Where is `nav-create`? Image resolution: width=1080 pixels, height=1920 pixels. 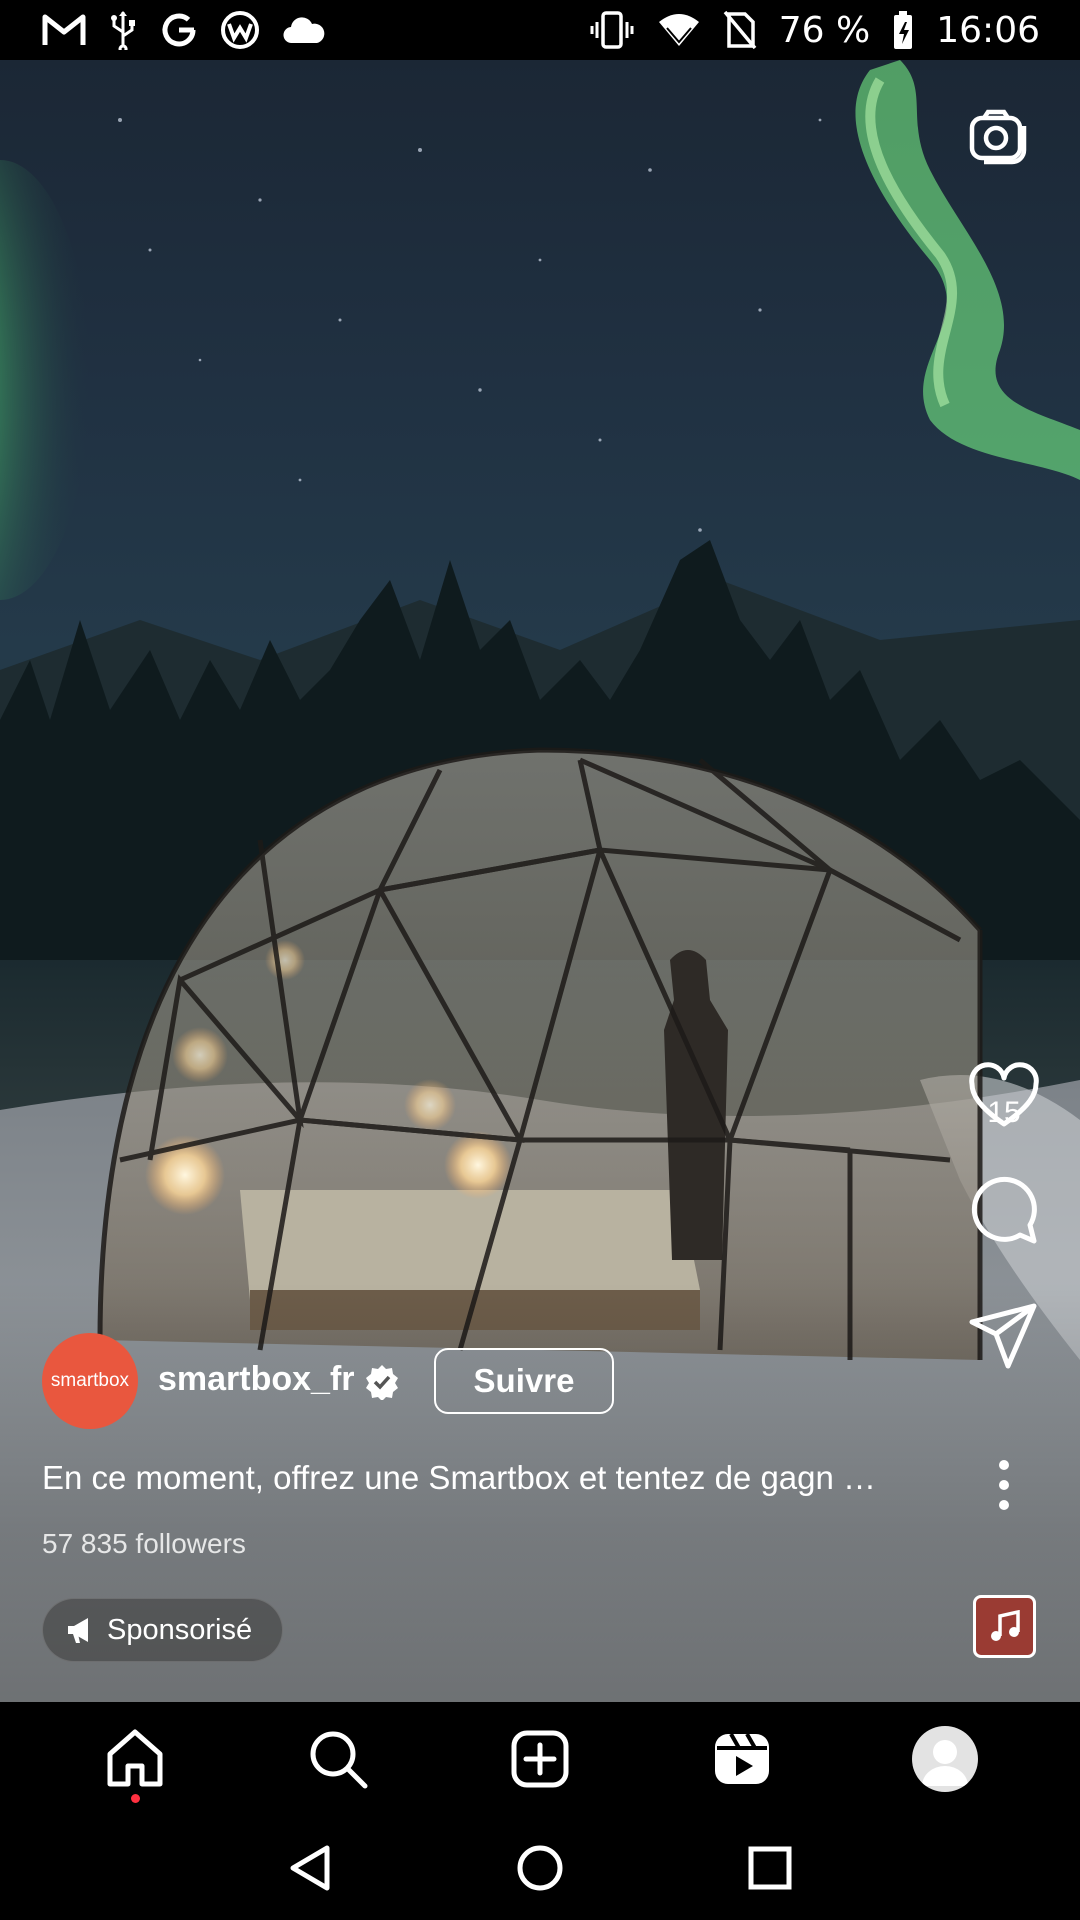 nav-create is located at coordinates (540, 1759).